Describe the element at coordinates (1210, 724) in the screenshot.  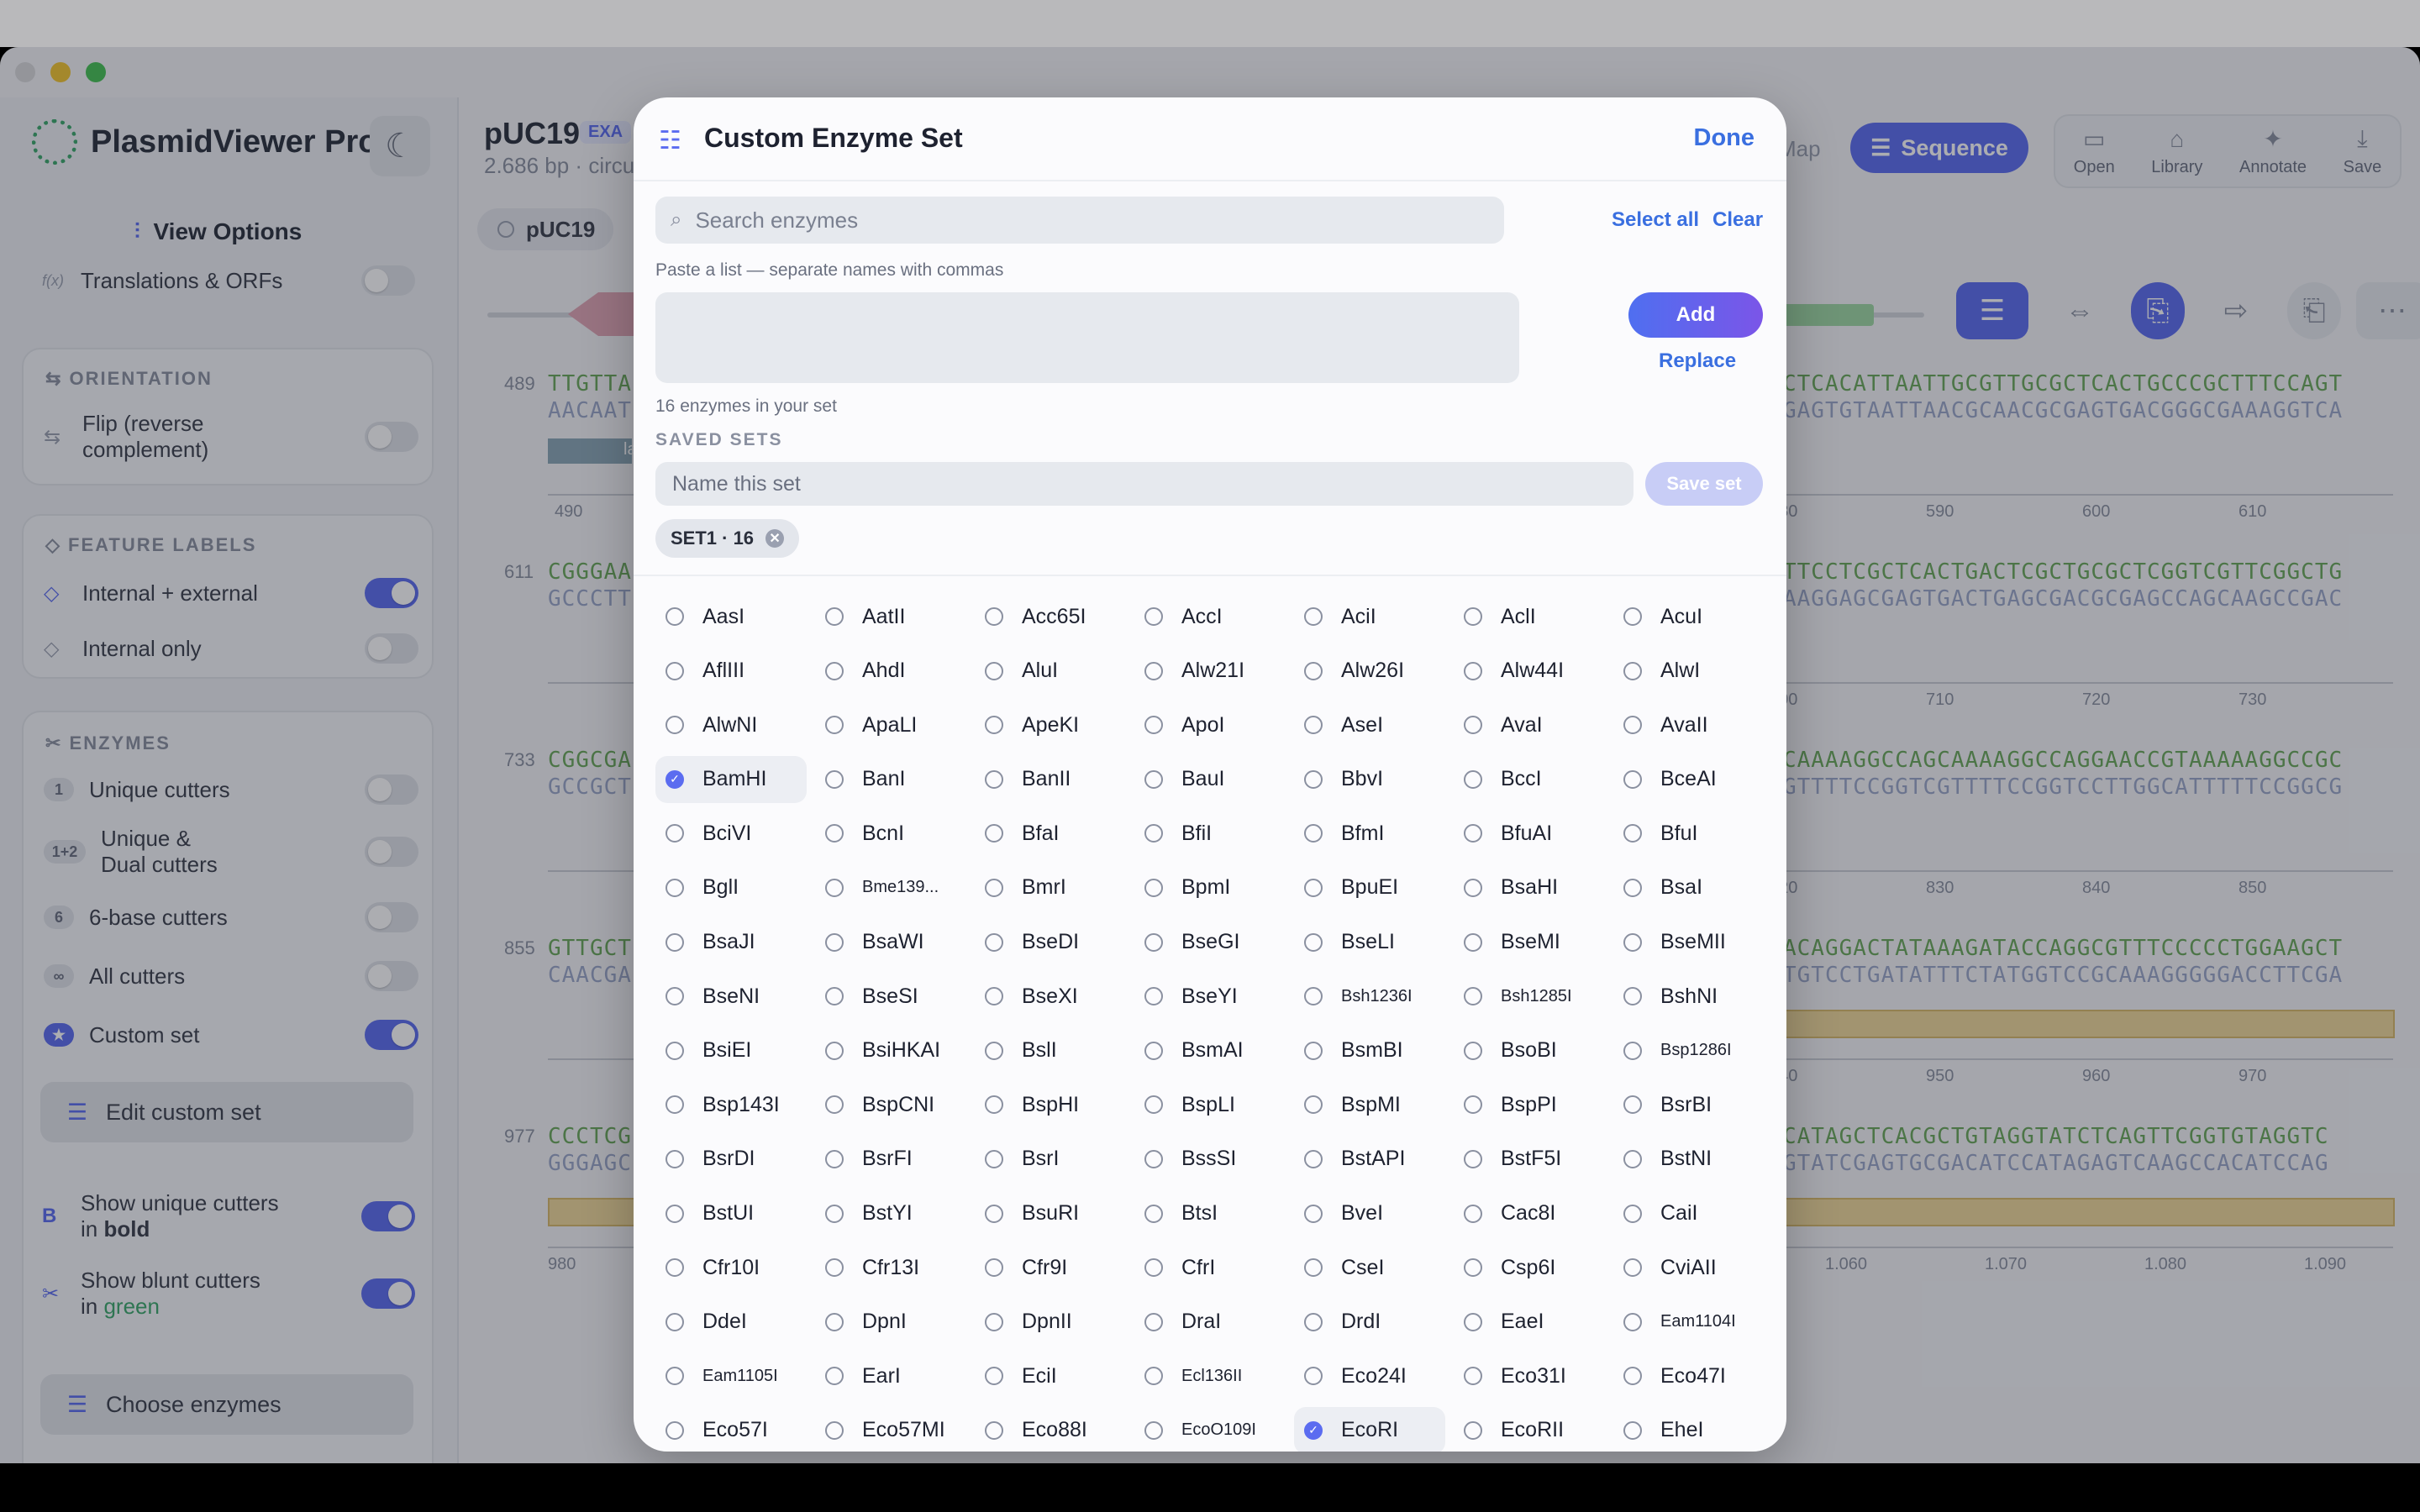
I see `enzyme-option: ApoI` at that location.